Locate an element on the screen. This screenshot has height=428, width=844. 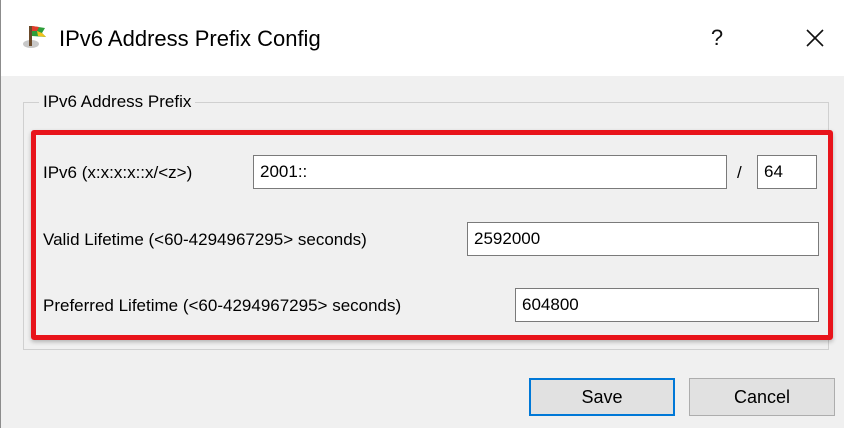
close-button is located at coordinates (815, 38).